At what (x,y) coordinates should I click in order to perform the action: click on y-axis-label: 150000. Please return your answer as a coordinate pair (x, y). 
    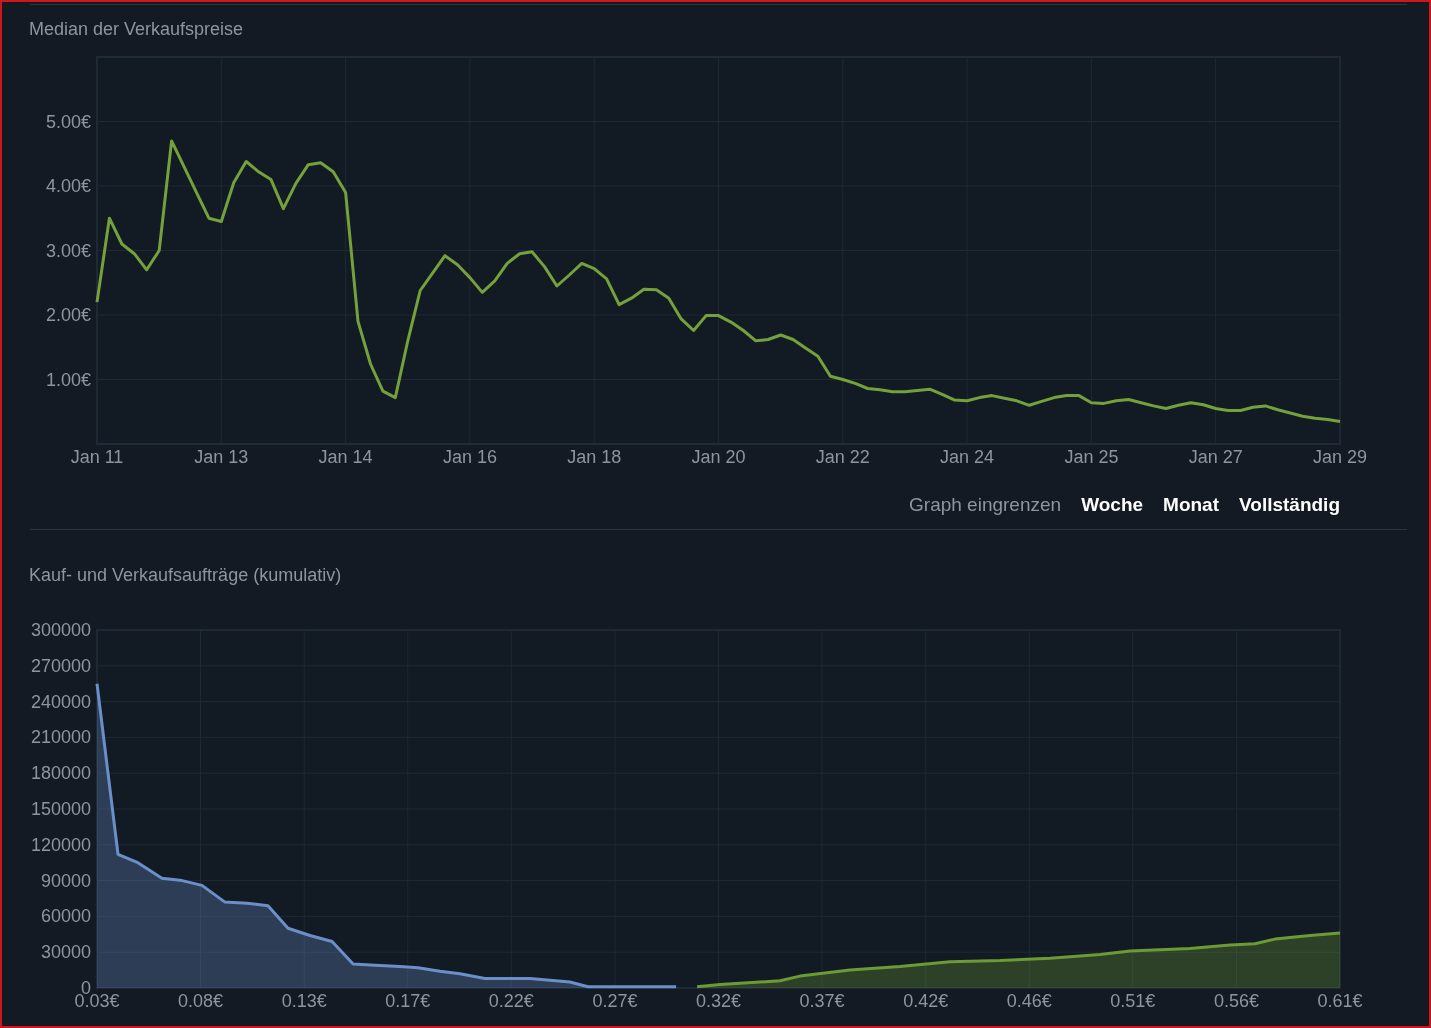
    Looking at the image, I should click on (60, 809).